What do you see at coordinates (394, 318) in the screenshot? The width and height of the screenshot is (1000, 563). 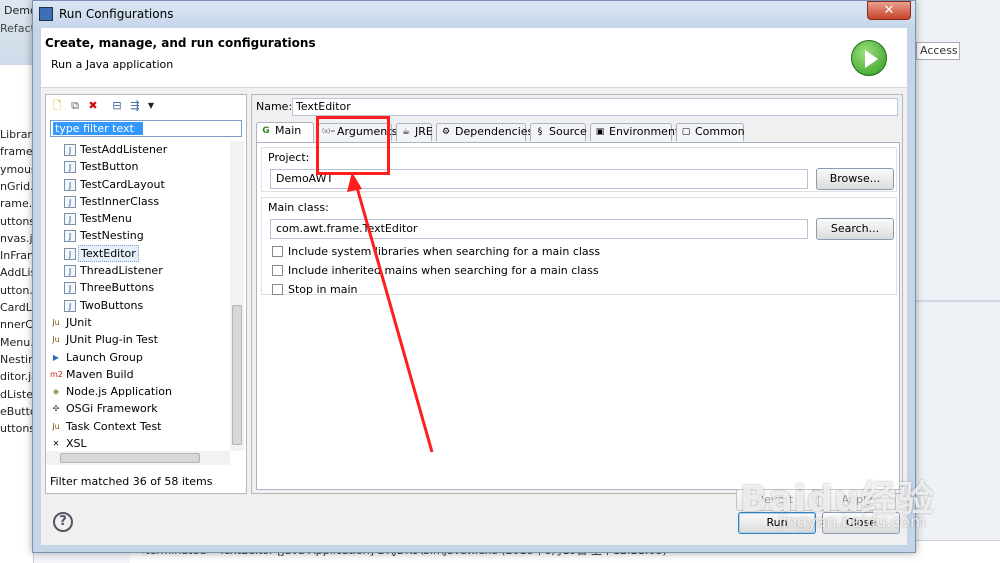 I see `arrow-shaft` at bounding box center [394, 318].